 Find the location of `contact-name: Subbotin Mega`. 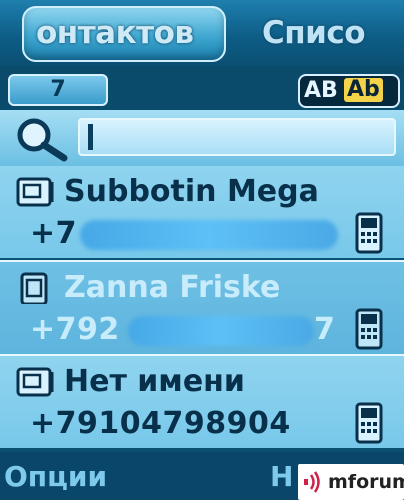

contact-name: Subbotin Mega is located at coordinates (191, 191).